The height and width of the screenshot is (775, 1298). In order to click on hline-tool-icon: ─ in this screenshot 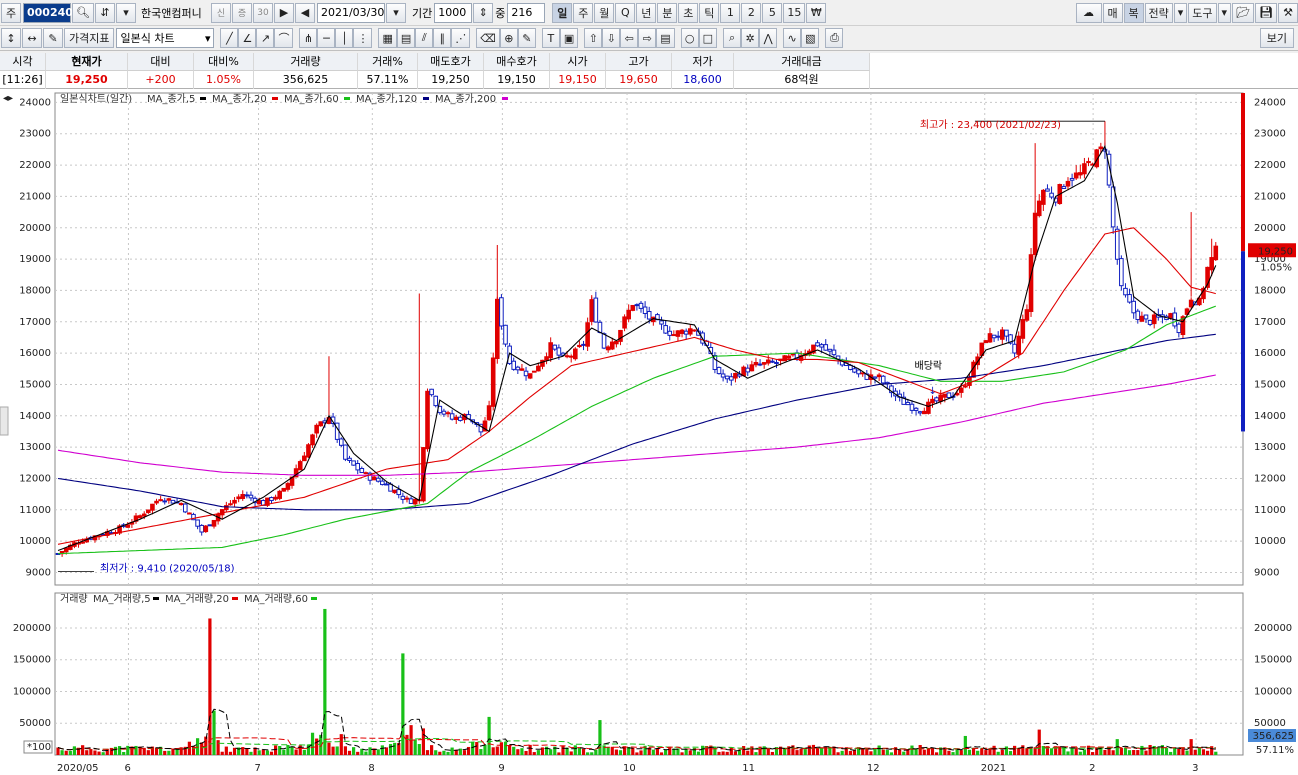, I will do `click(326, 38)`.